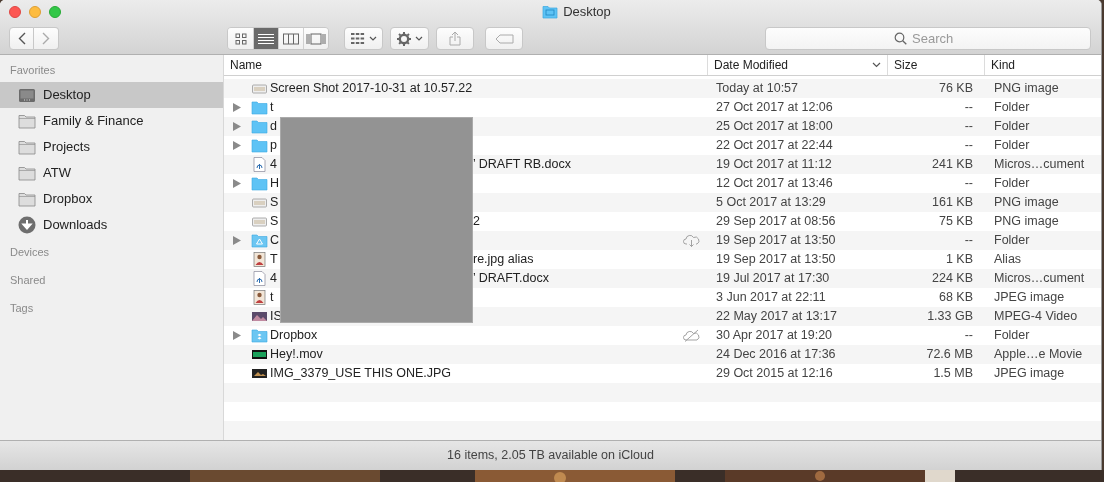 The image size is (1104, 482). What do you see at coordinates (776, 241) in the screenshot?
I see `date-modified: 19 Sep 2017 at 13:50` at bounding box center [776, 241].